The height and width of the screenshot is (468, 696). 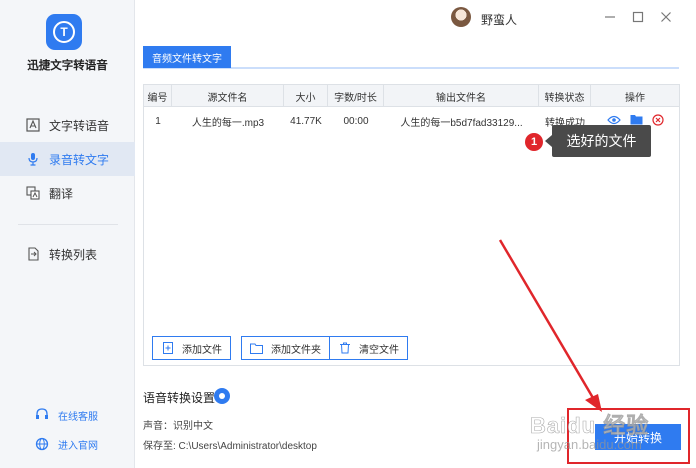 What do you see at coordinates (356, 96) in the screenshot?
I see `column-header: 字数/时长` at bounding box center [356, 96].